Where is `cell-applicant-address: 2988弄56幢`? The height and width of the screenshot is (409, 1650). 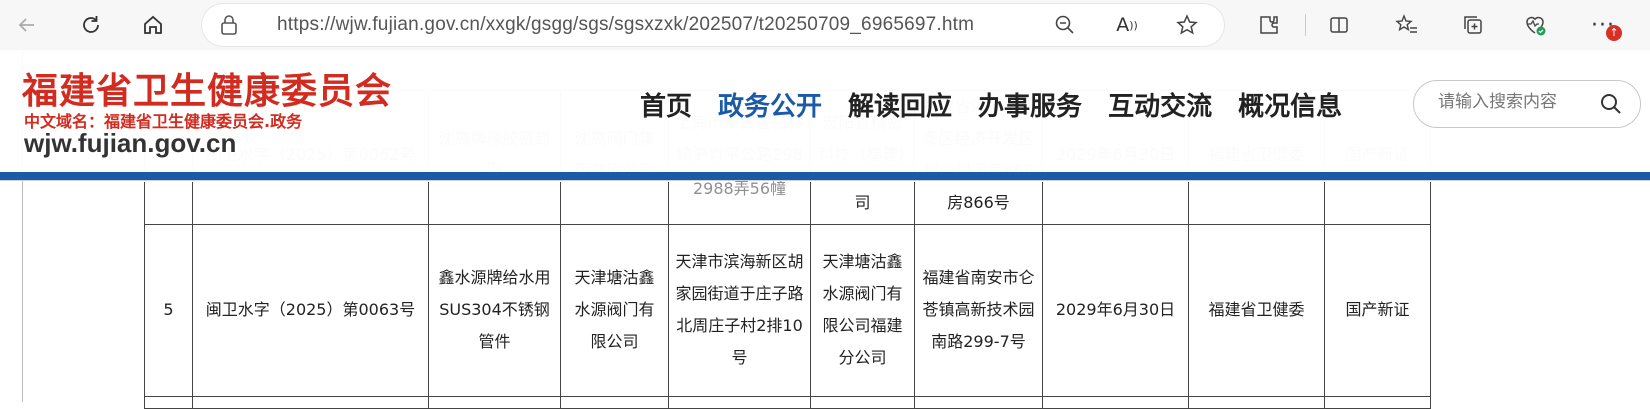
cell-applicant-address: 2988弄56幢 is located at coordinates (739, 202).